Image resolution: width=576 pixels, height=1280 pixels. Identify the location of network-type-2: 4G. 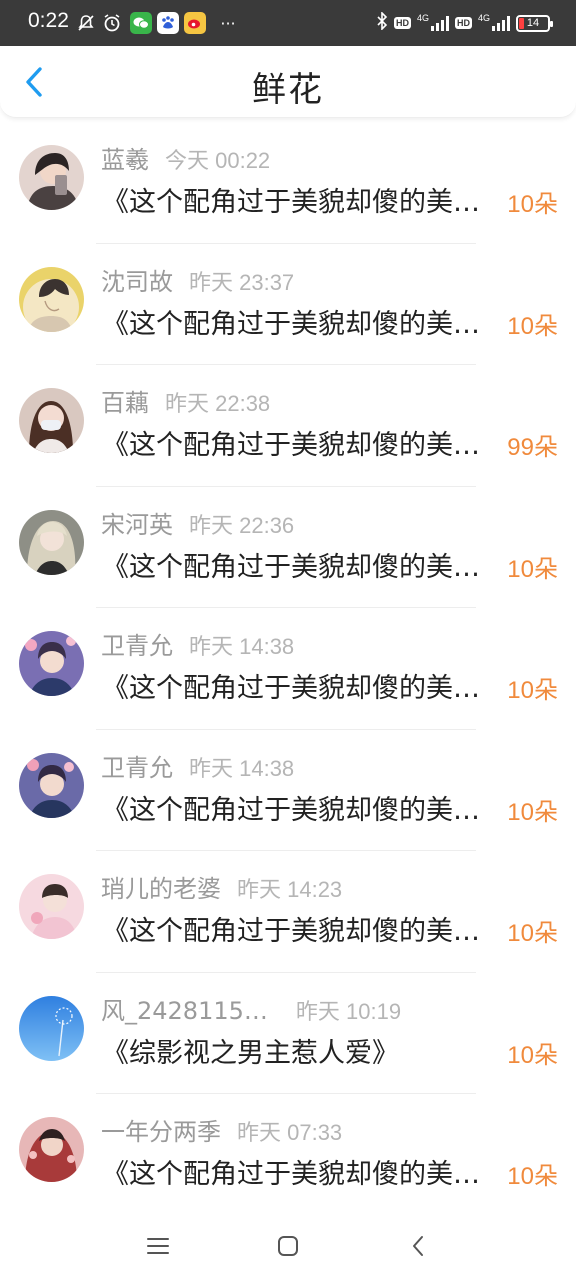
(483, 18).